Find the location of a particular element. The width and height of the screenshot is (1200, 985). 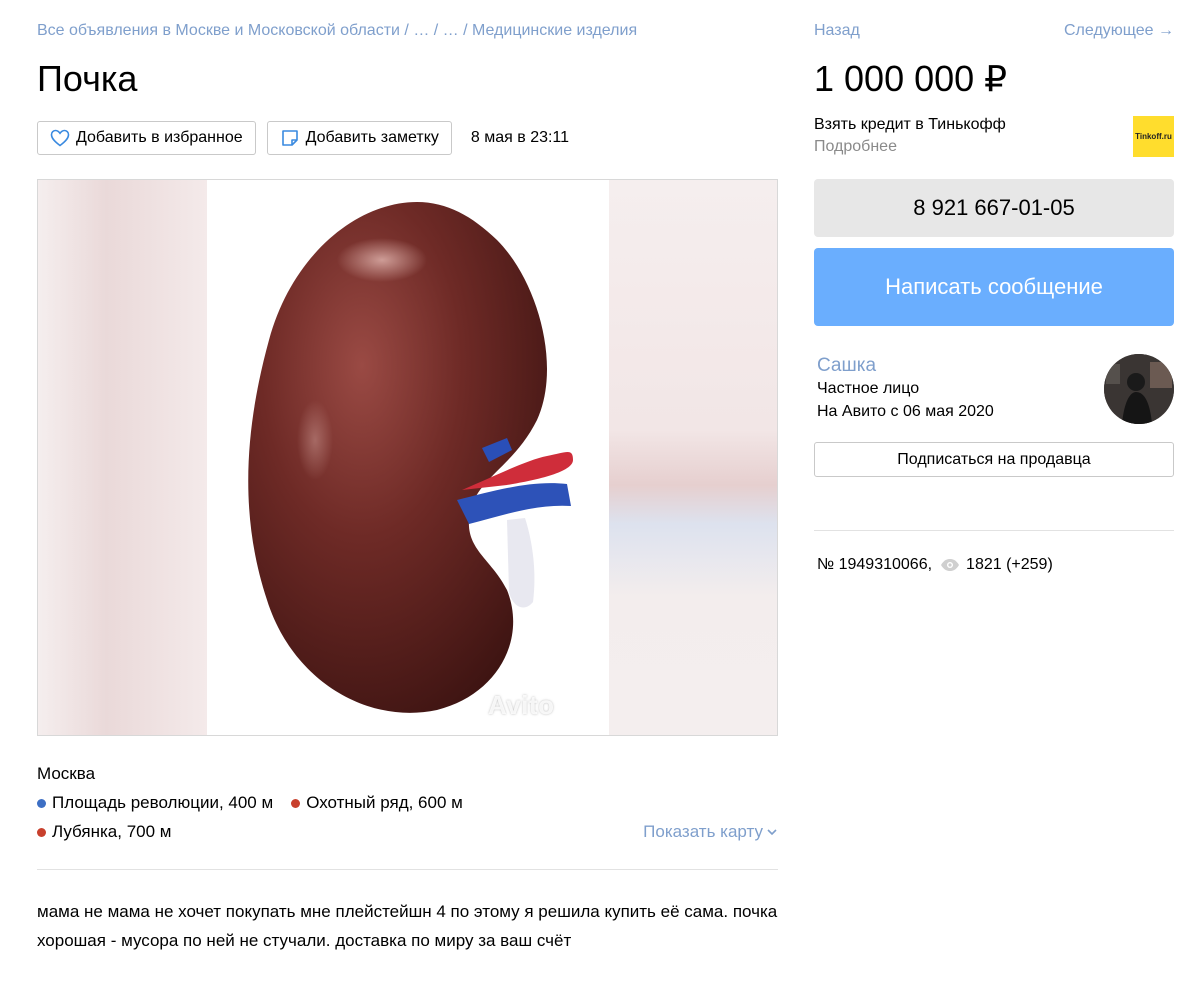

note-icon is located at coordinates (289, 138).